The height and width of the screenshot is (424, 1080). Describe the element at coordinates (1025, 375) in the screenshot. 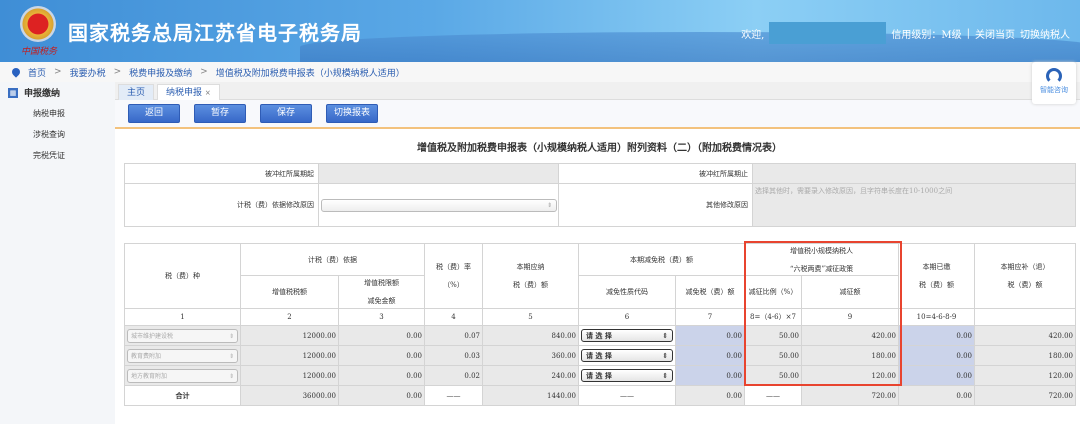

I see `refund-cell: 120.00` at that location.